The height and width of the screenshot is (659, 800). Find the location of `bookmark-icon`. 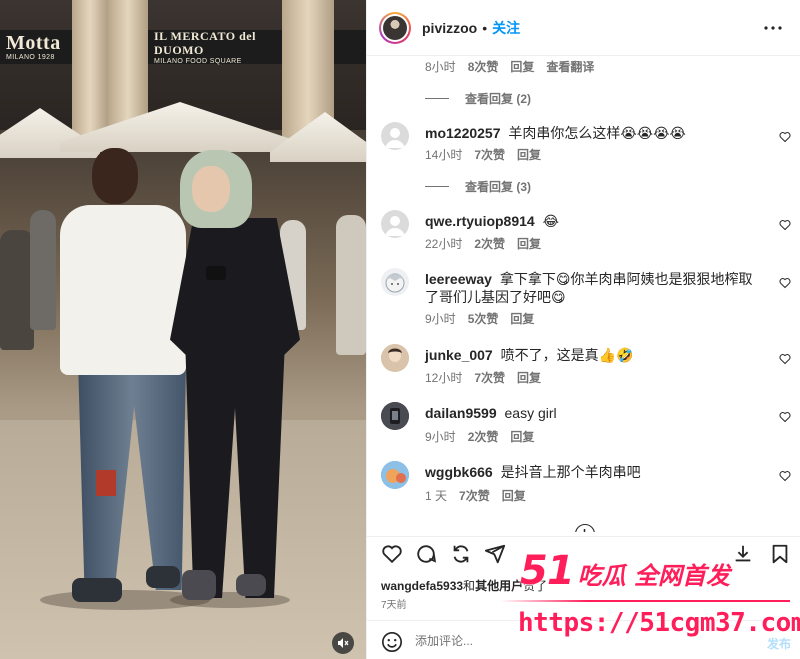

bookmark-icon is located at coordinates (780, 554).